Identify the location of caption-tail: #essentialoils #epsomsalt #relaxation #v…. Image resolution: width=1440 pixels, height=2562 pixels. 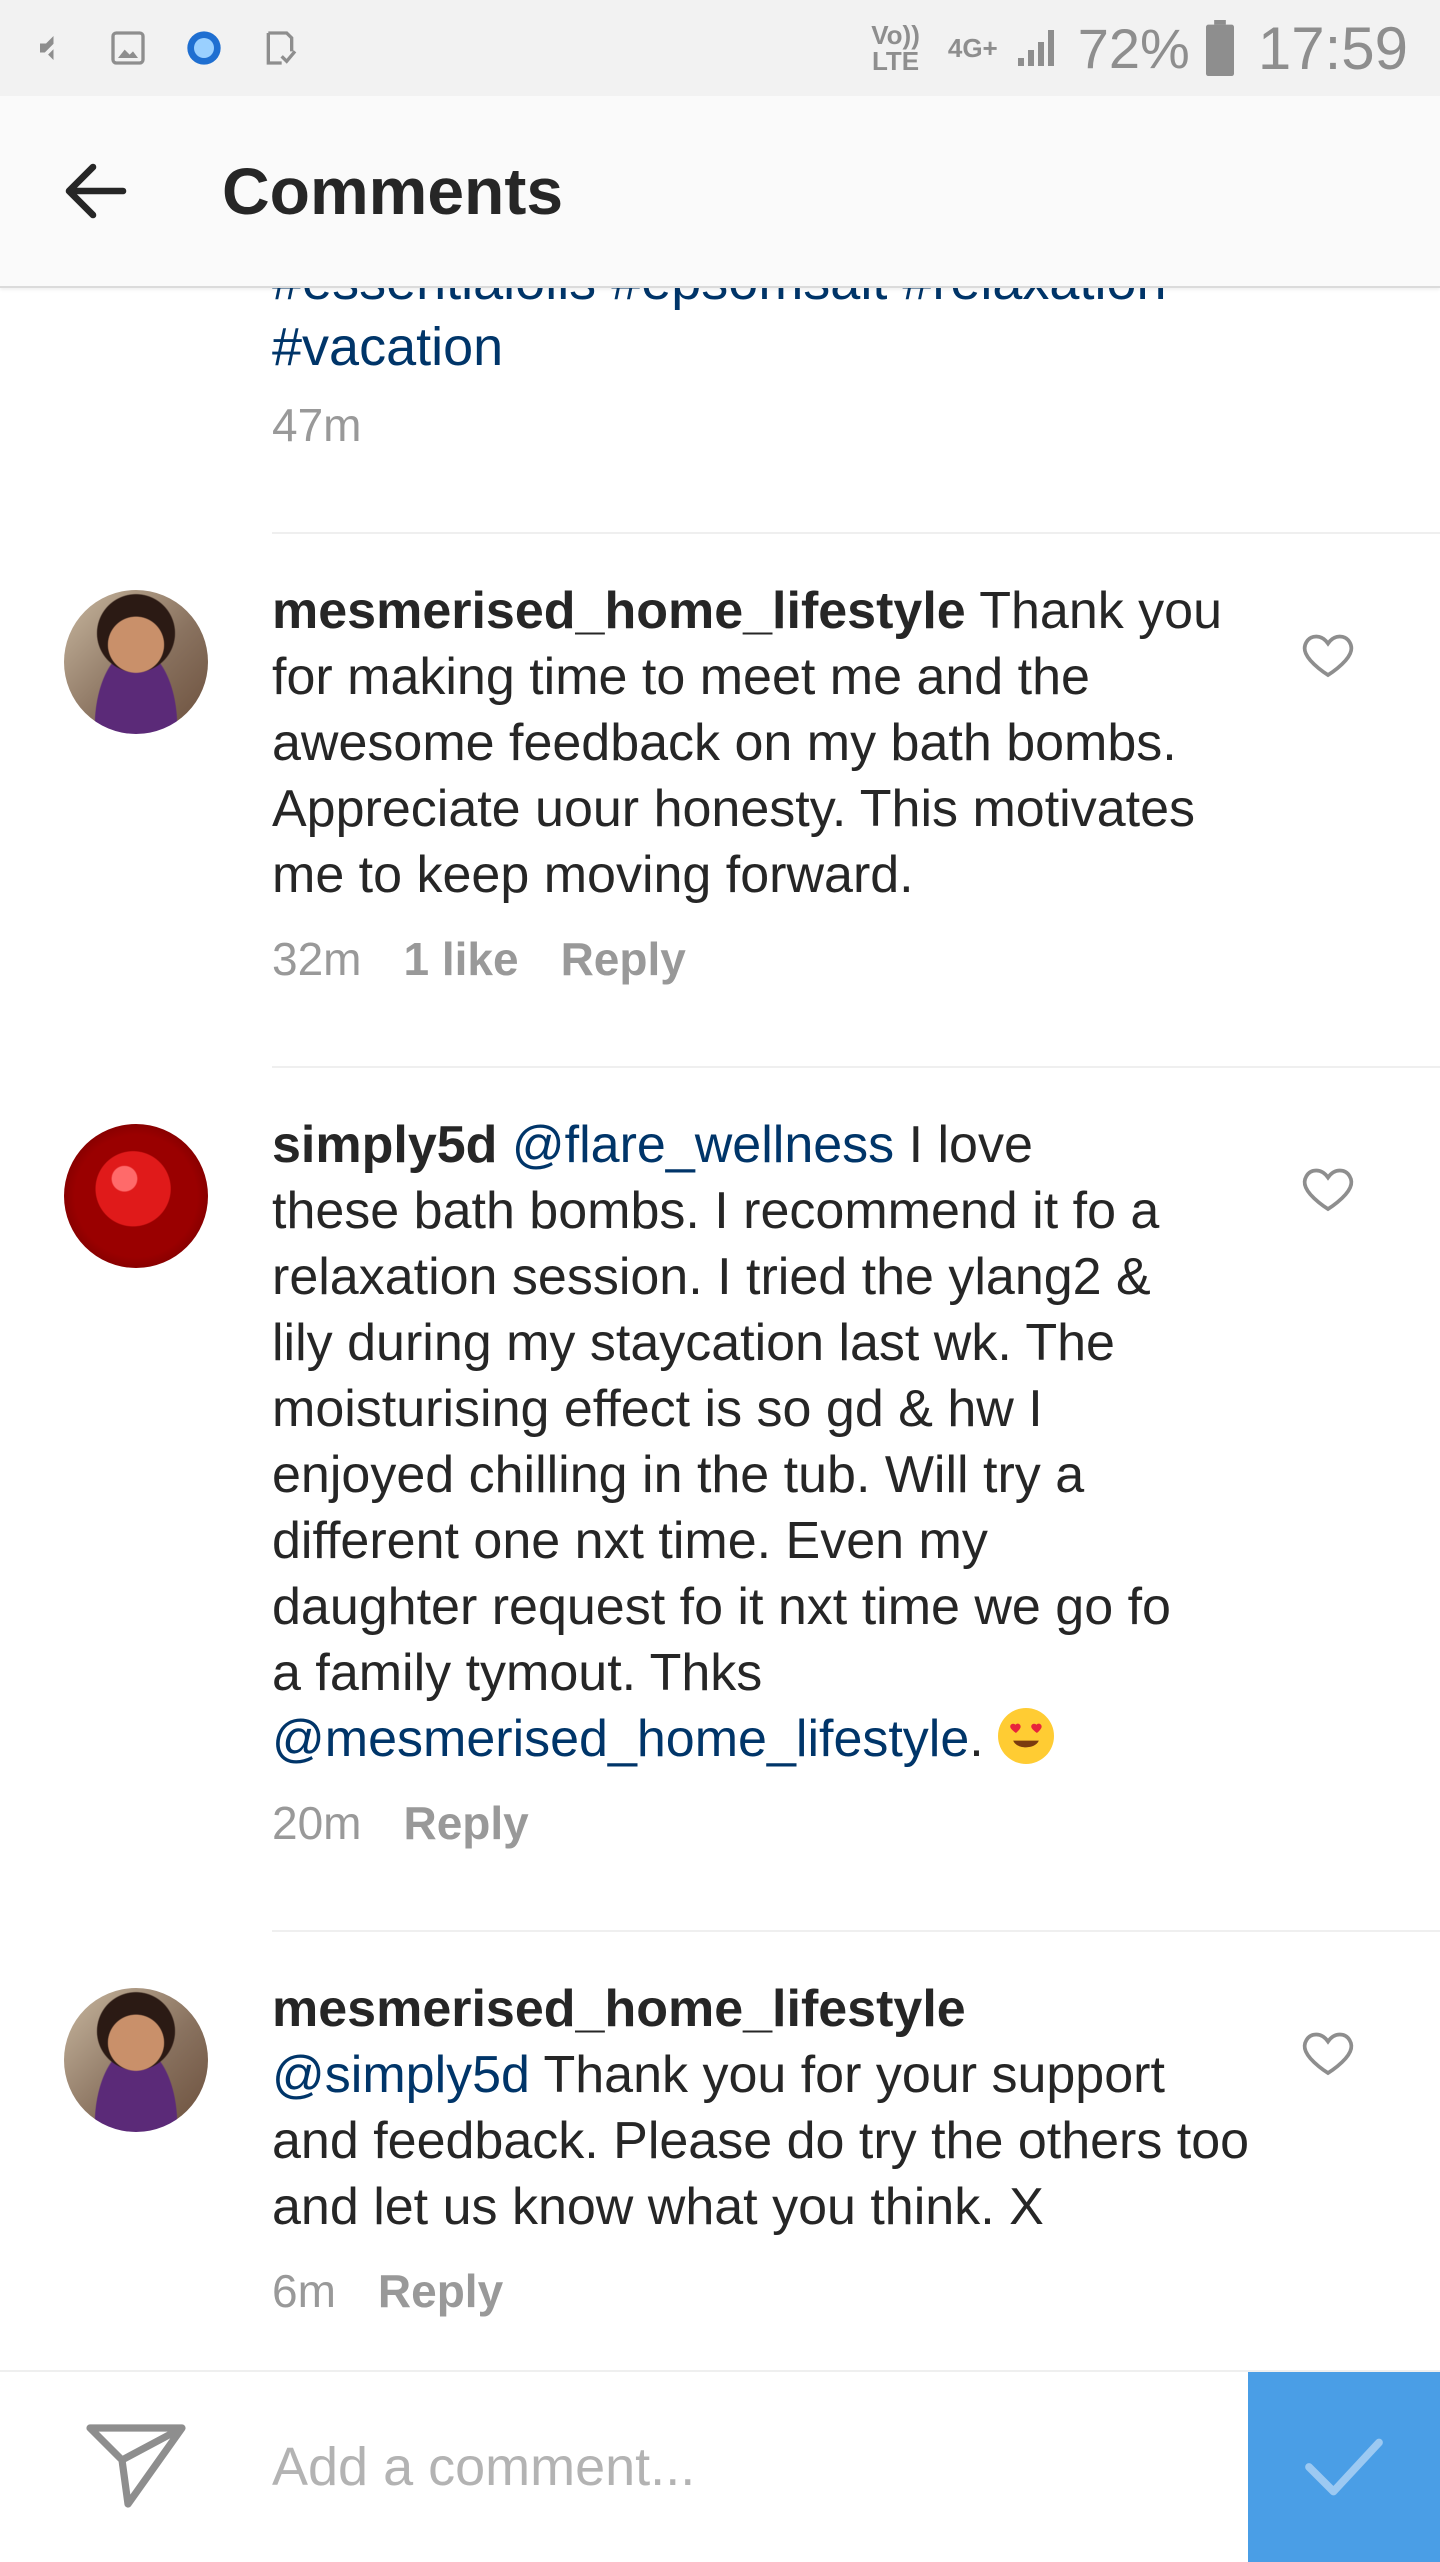
(772, 370).